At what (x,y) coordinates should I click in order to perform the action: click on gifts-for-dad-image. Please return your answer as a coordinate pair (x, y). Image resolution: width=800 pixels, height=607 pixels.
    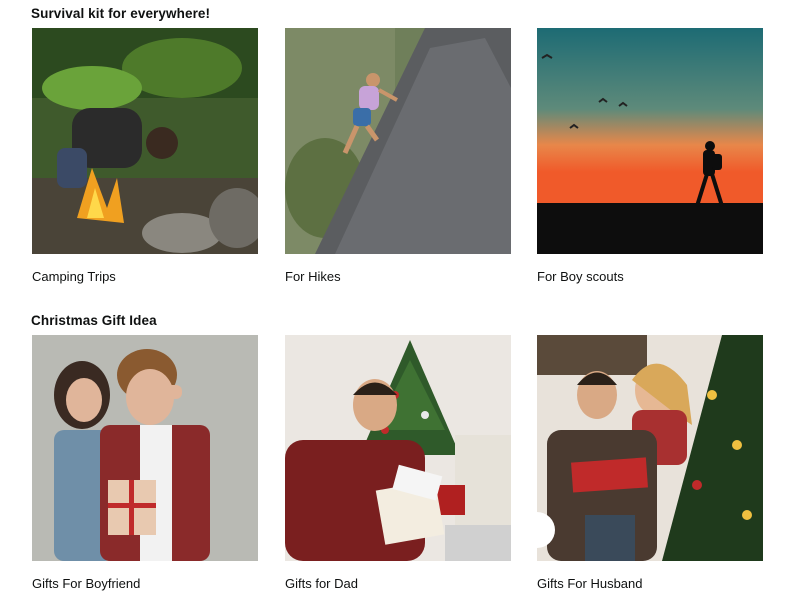
    Looking at the image, I should click on (398, 448).